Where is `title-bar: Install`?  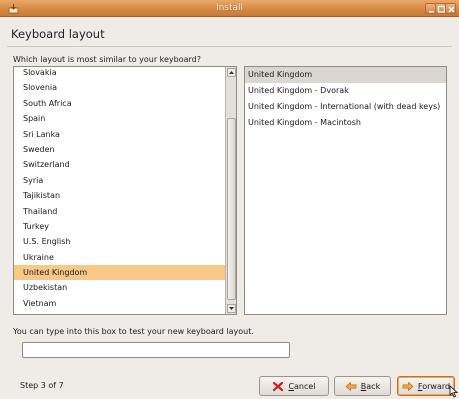
title-bar: Install is located at coordinates (229, 8).